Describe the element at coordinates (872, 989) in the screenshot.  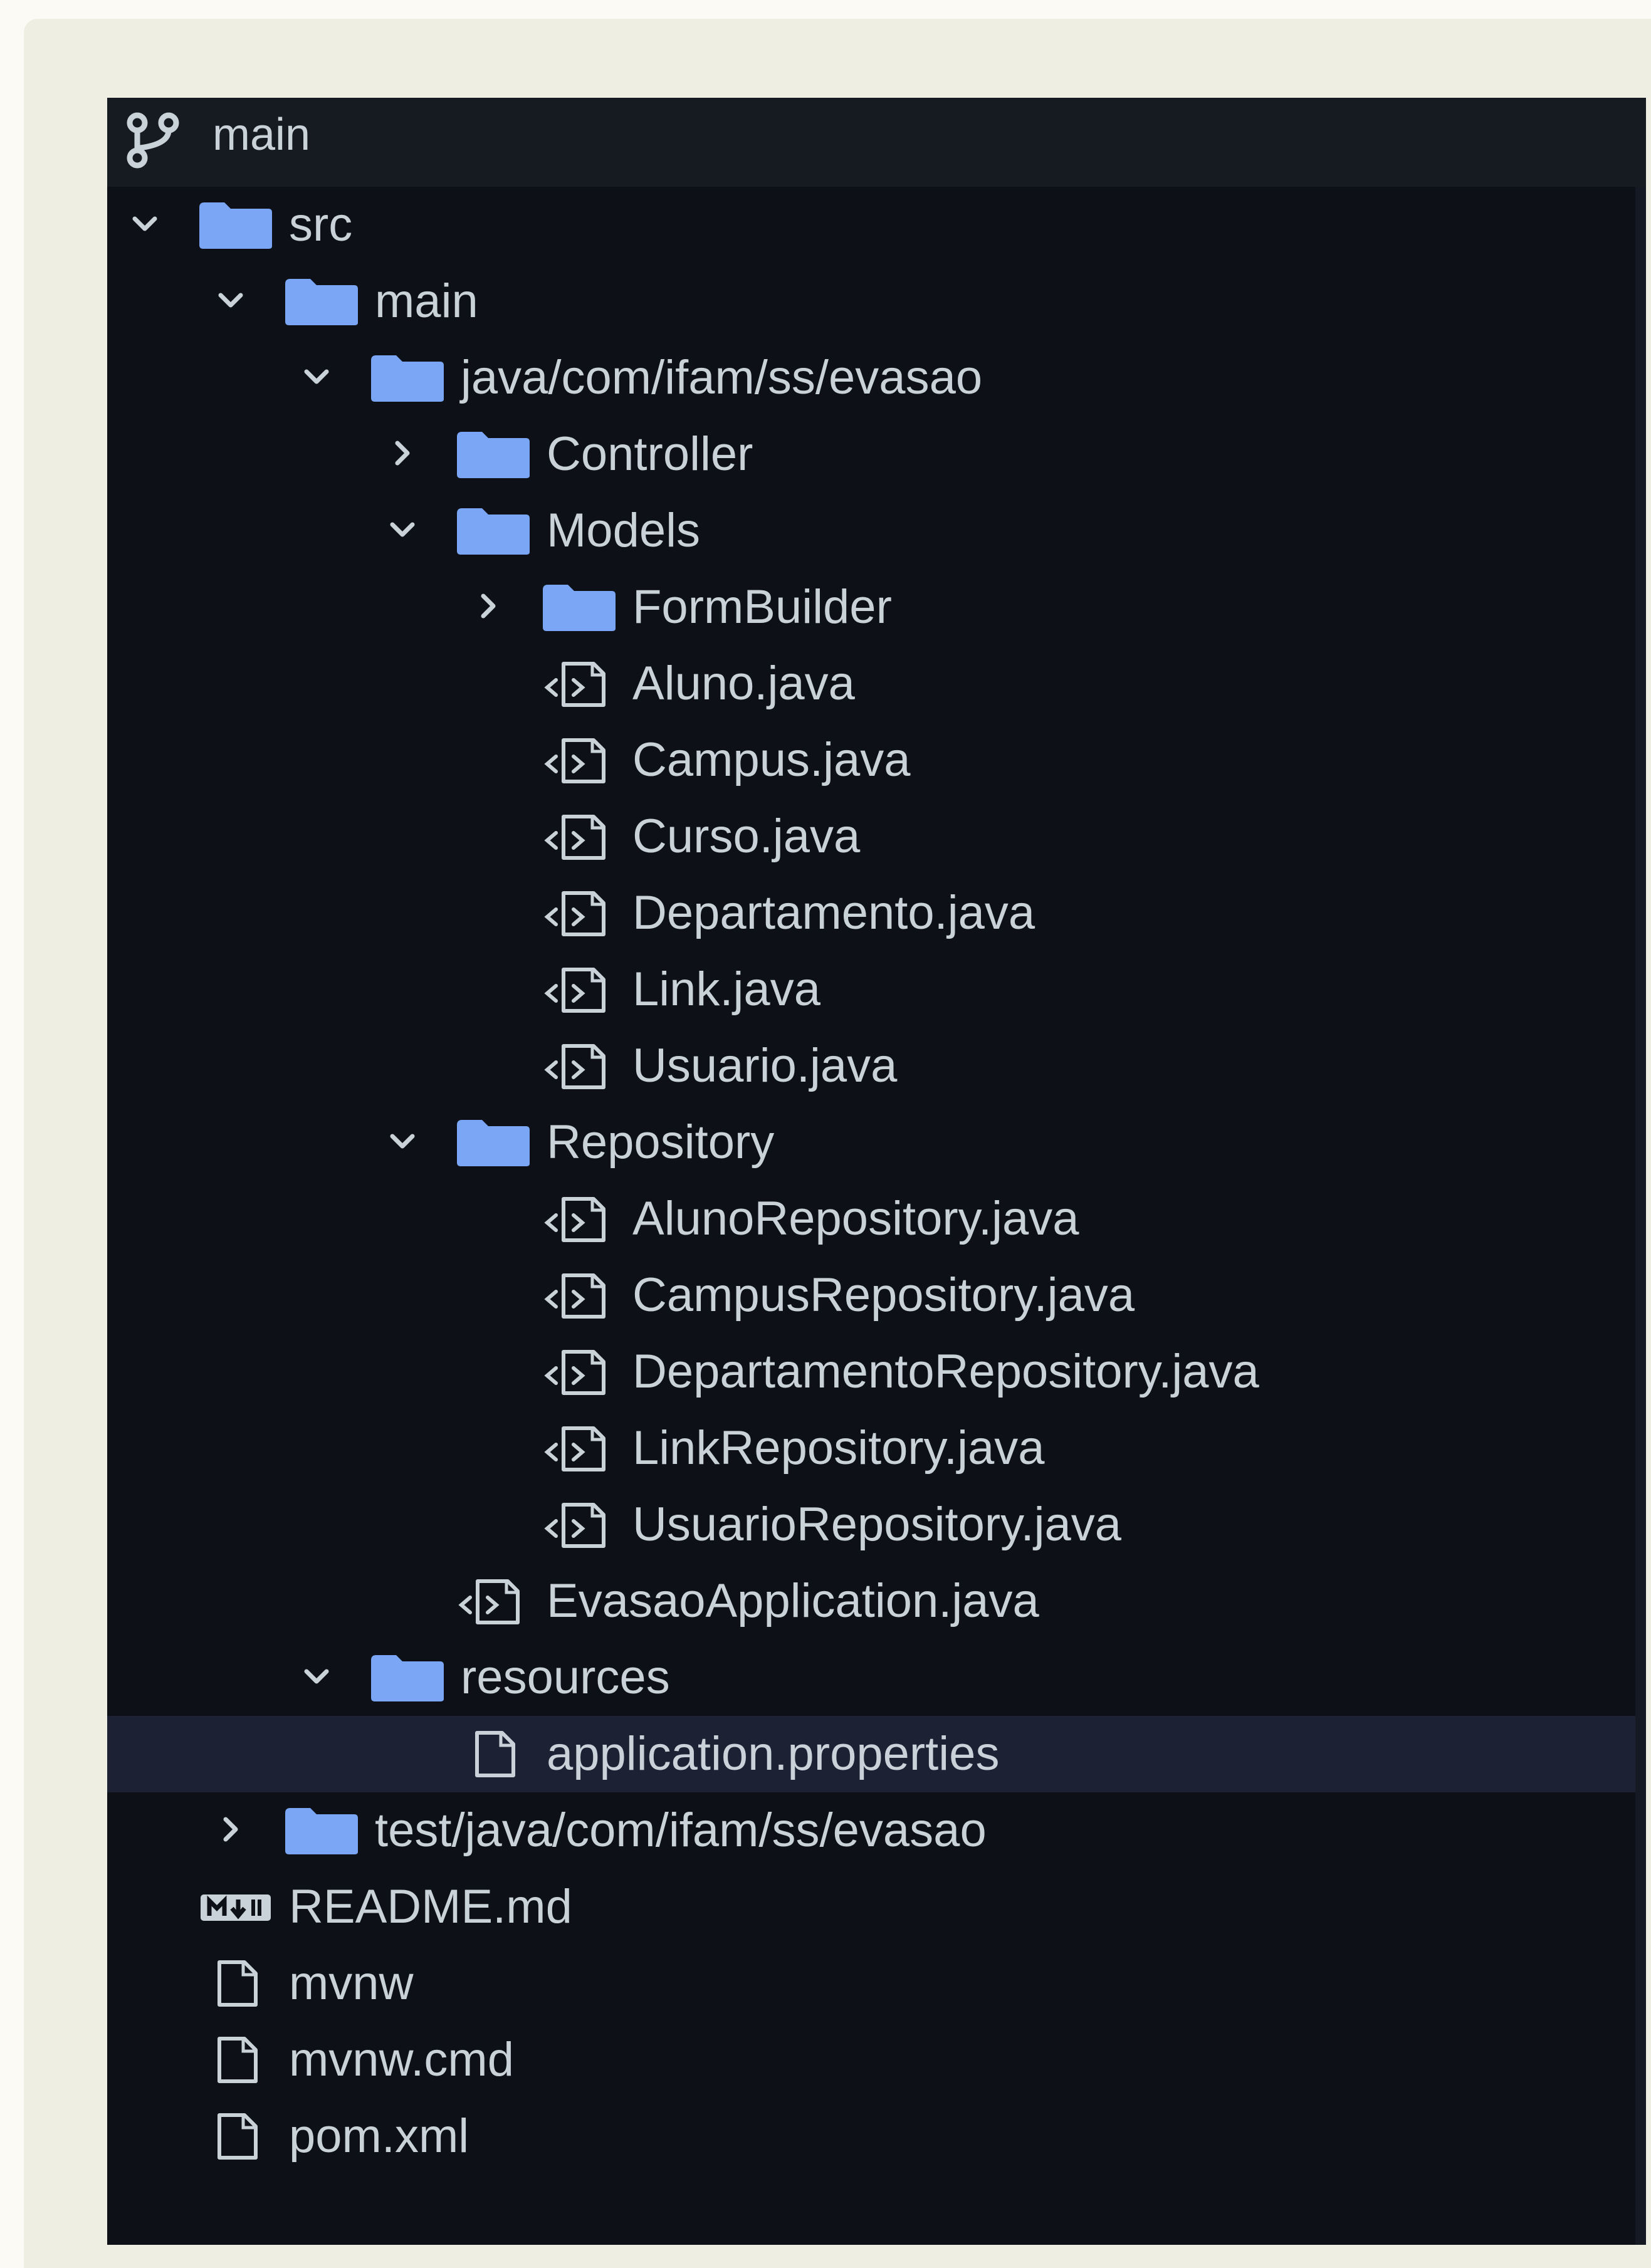
I see `tree-file-row: Link.java` at that location.